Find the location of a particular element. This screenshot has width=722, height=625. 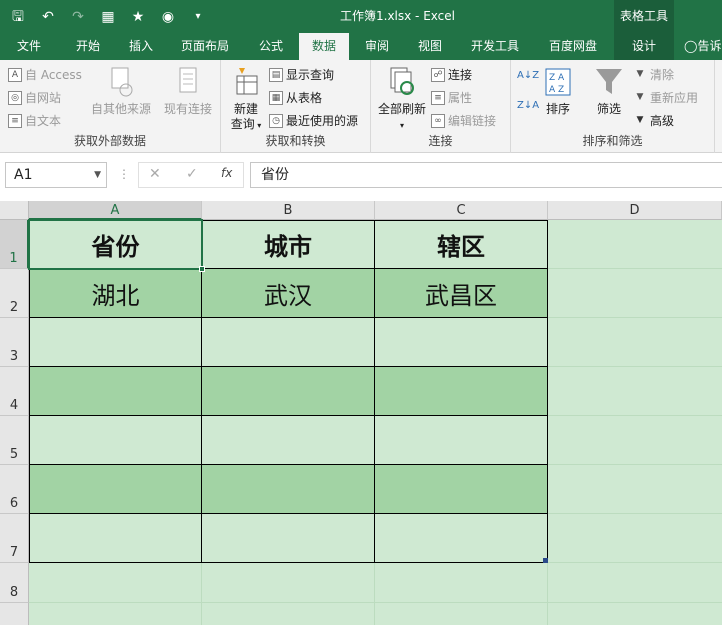

connections-button: ☍ 连接 is located at coordinates (451, 74).